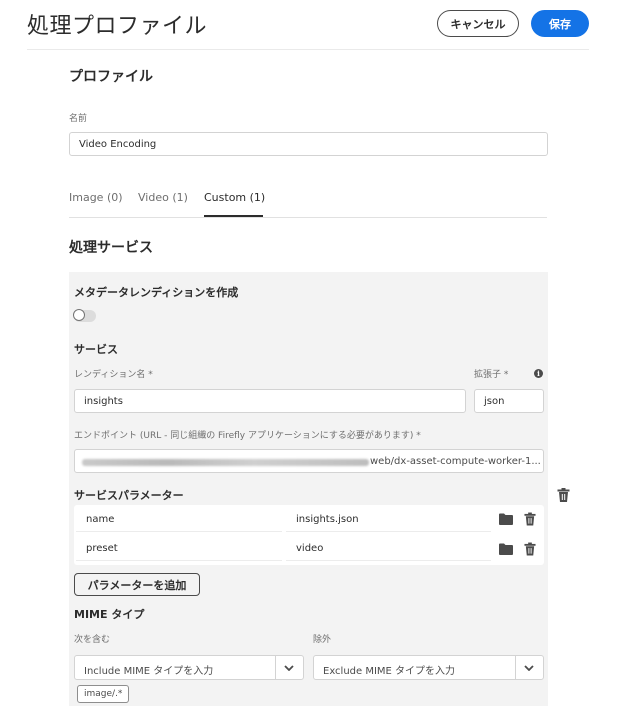  Describe the element at coordinates (322, 640) in the screenshot. I see `exclude-label: 除外` at that location.